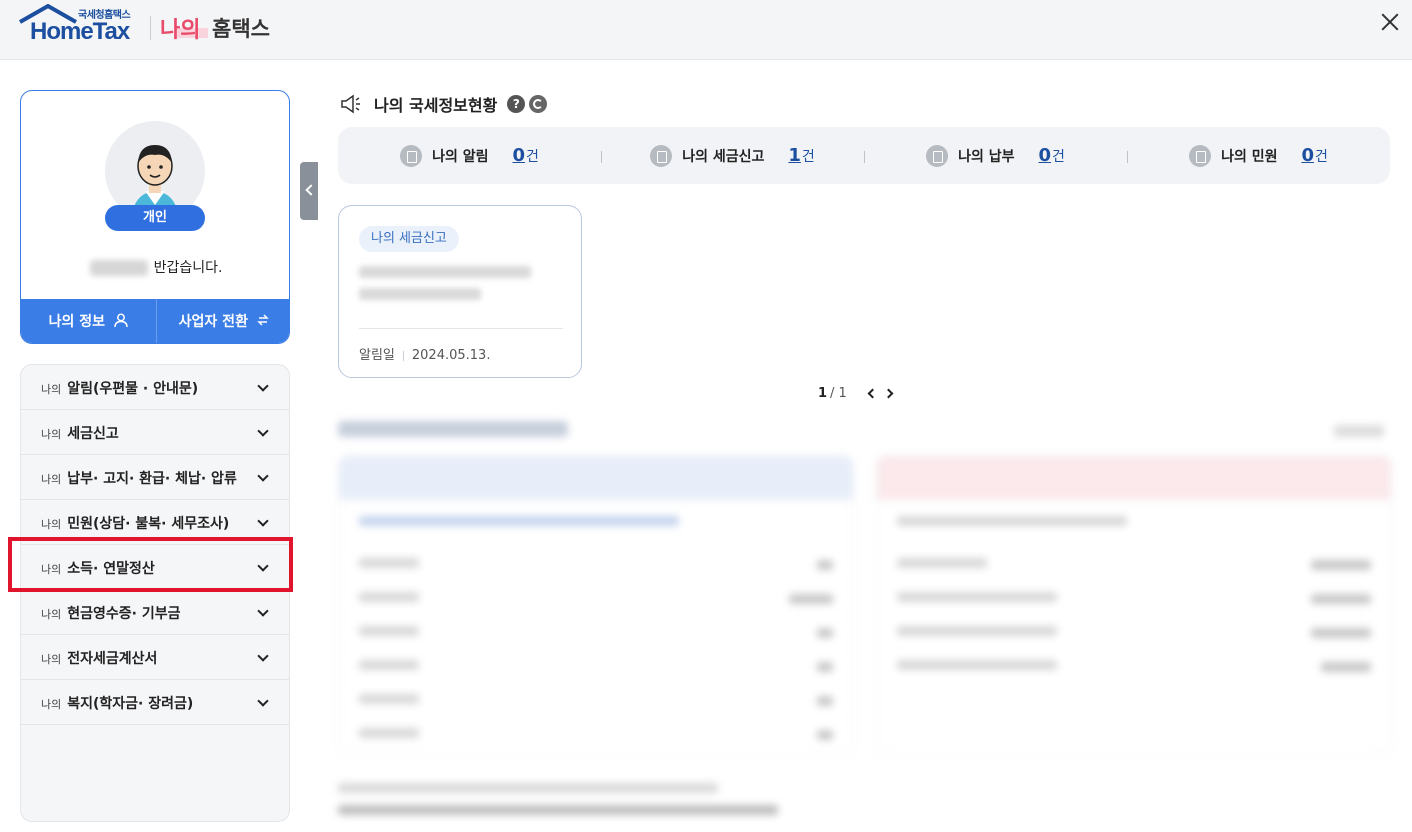  Describe the element at coordinates (857, 393) in the screenshot. I see `card-pager: 1 / 1` at that location.